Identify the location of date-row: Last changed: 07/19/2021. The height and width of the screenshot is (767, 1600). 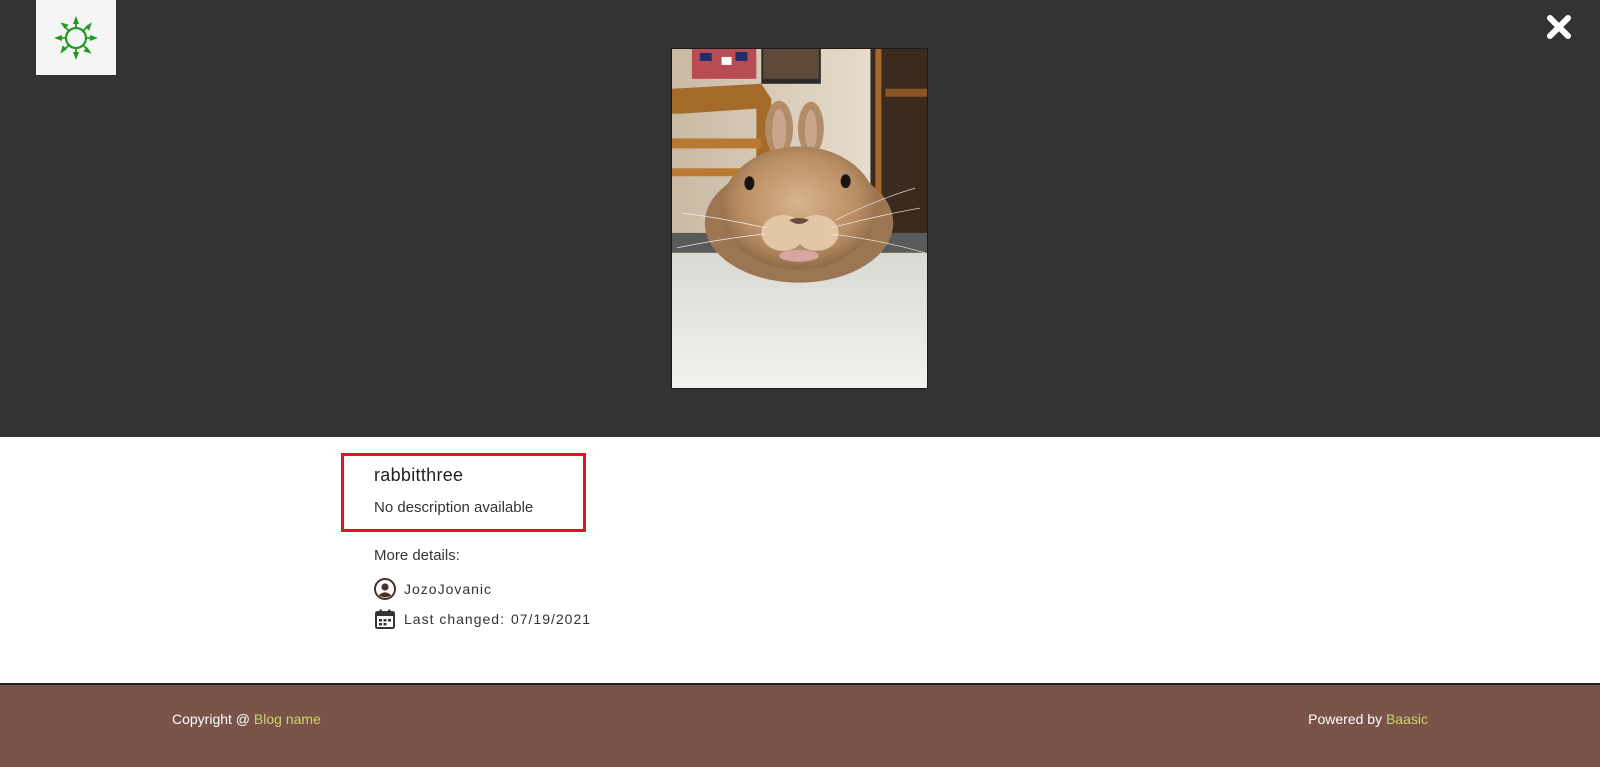
(482, 619).